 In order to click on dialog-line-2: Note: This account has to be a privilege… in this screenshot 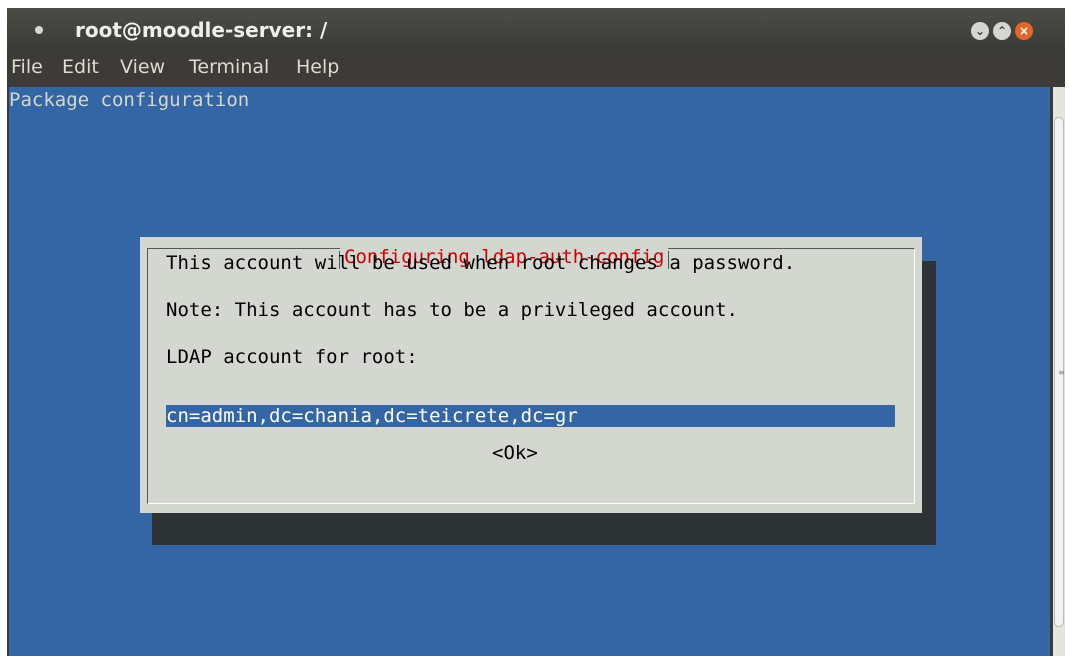, I will do `click(452, 310)`.